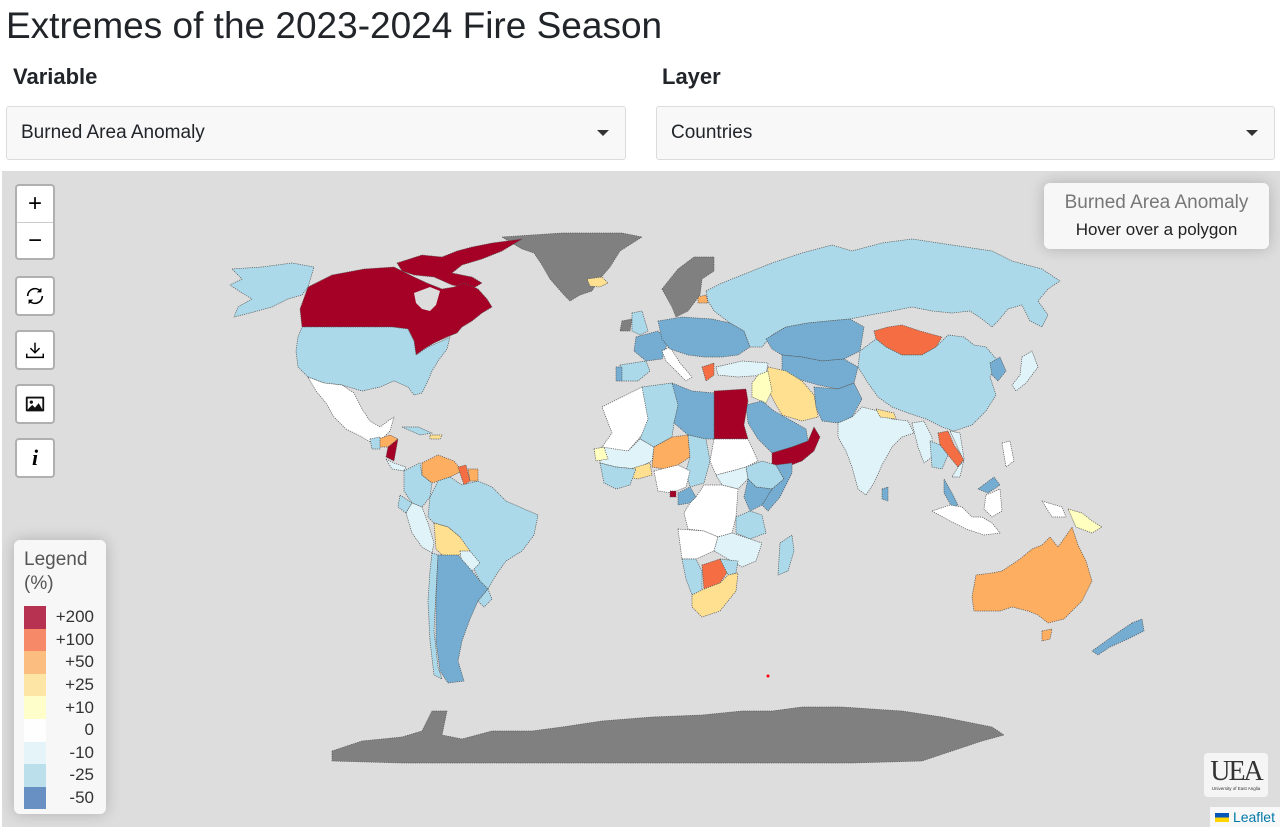 The width and height of the screenshot is (1282, 837). I want to click on legend-items: +200 +100 +50 +25 +10 0 -10 -25 -50, so click(60, 708).